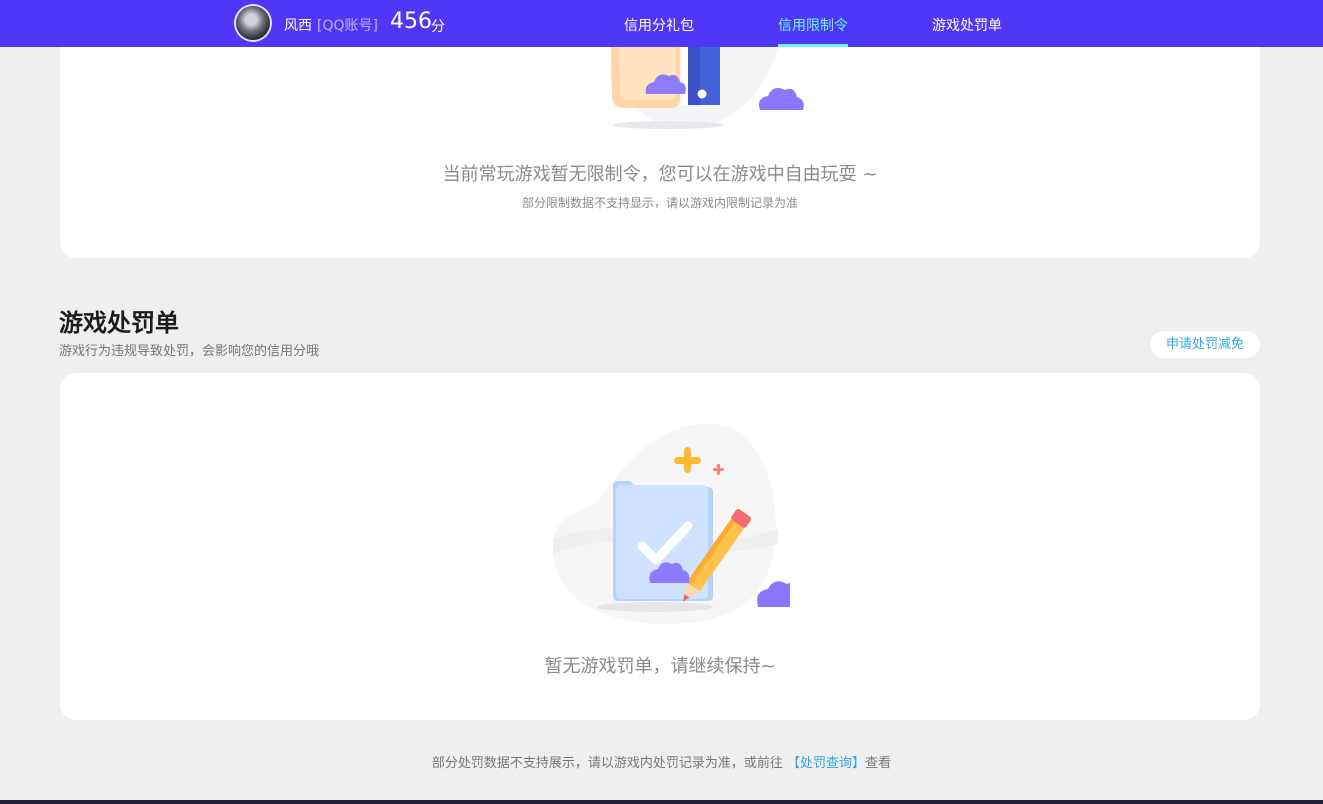 The height and width of the screenshot is (804, 1323). Describe the element at coordinates (671, 524) in the screenshot. I see `no-penalty-illustration` at that location.